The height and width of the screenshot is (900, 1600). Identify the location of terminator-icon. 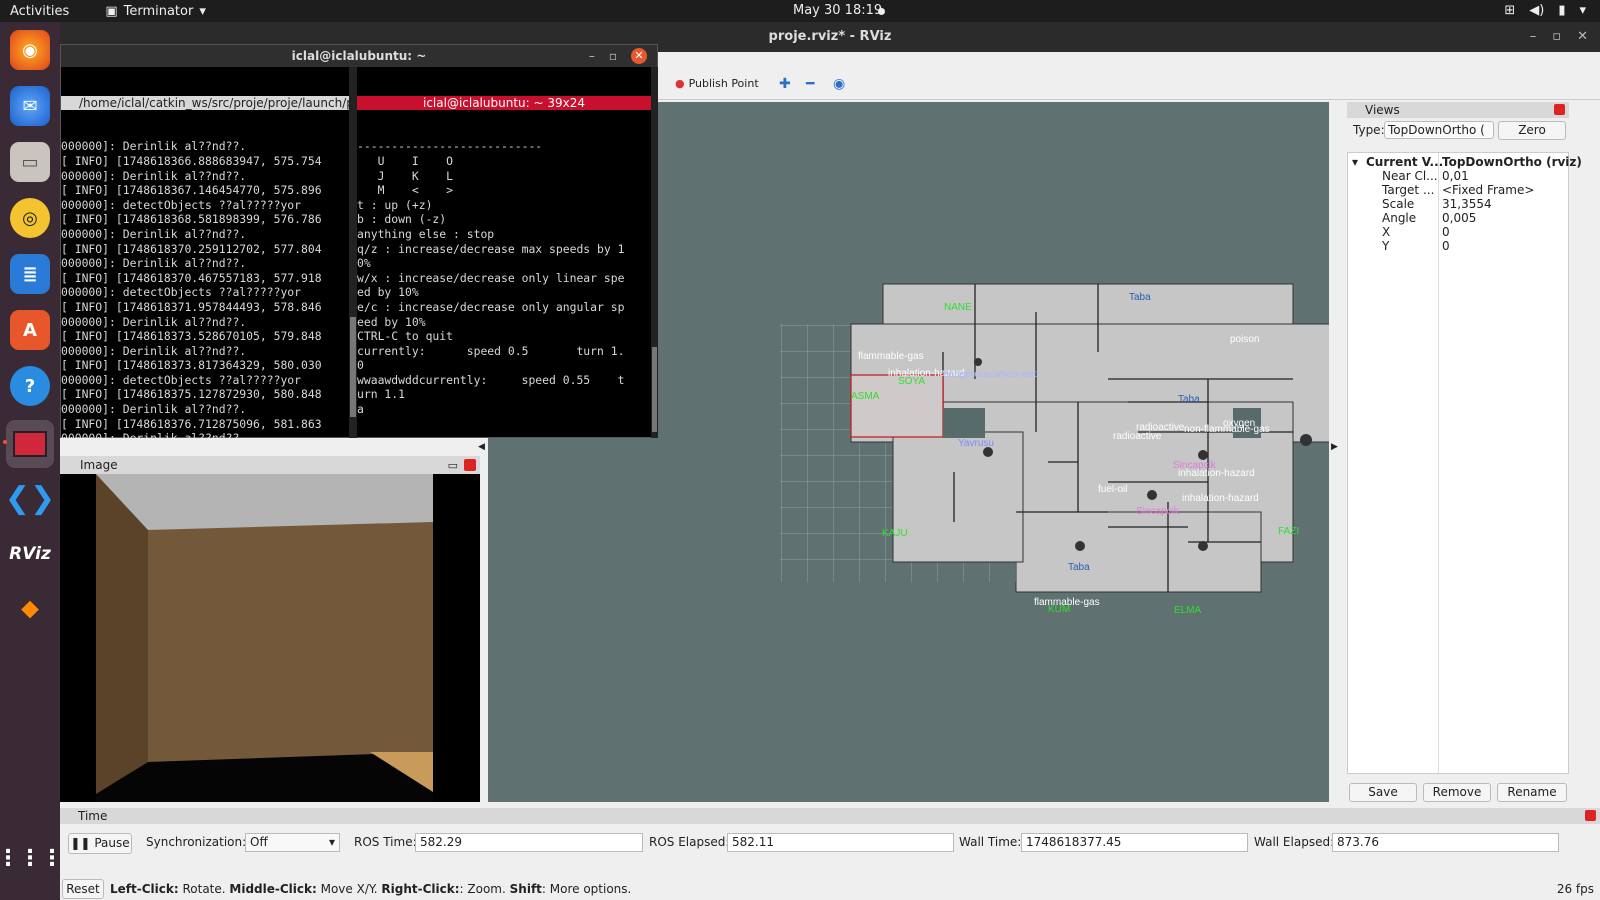
(30, 444).